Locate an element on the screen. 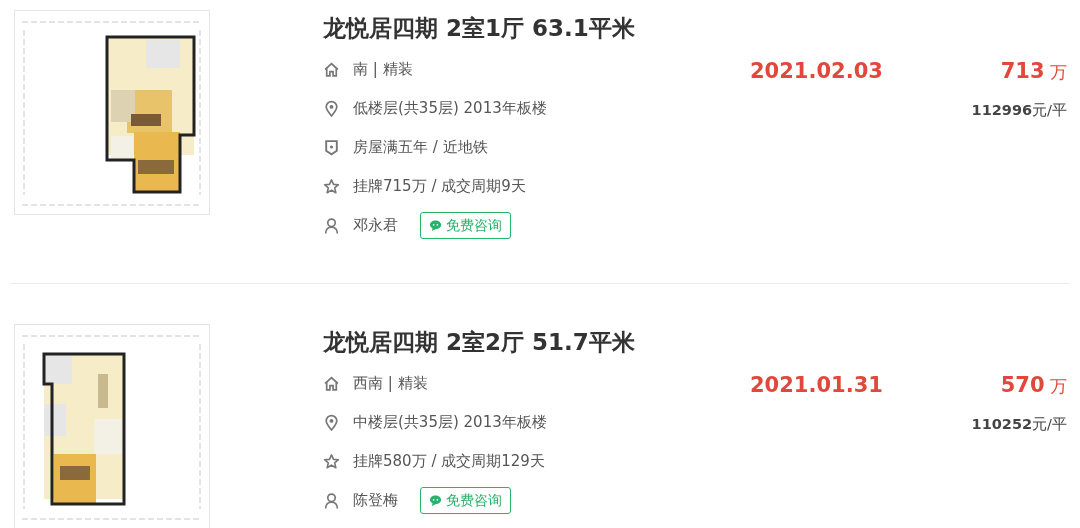 This screenshot has width=1080, height=528. total-price: 713 万 is located at coordinates (1033, 71).